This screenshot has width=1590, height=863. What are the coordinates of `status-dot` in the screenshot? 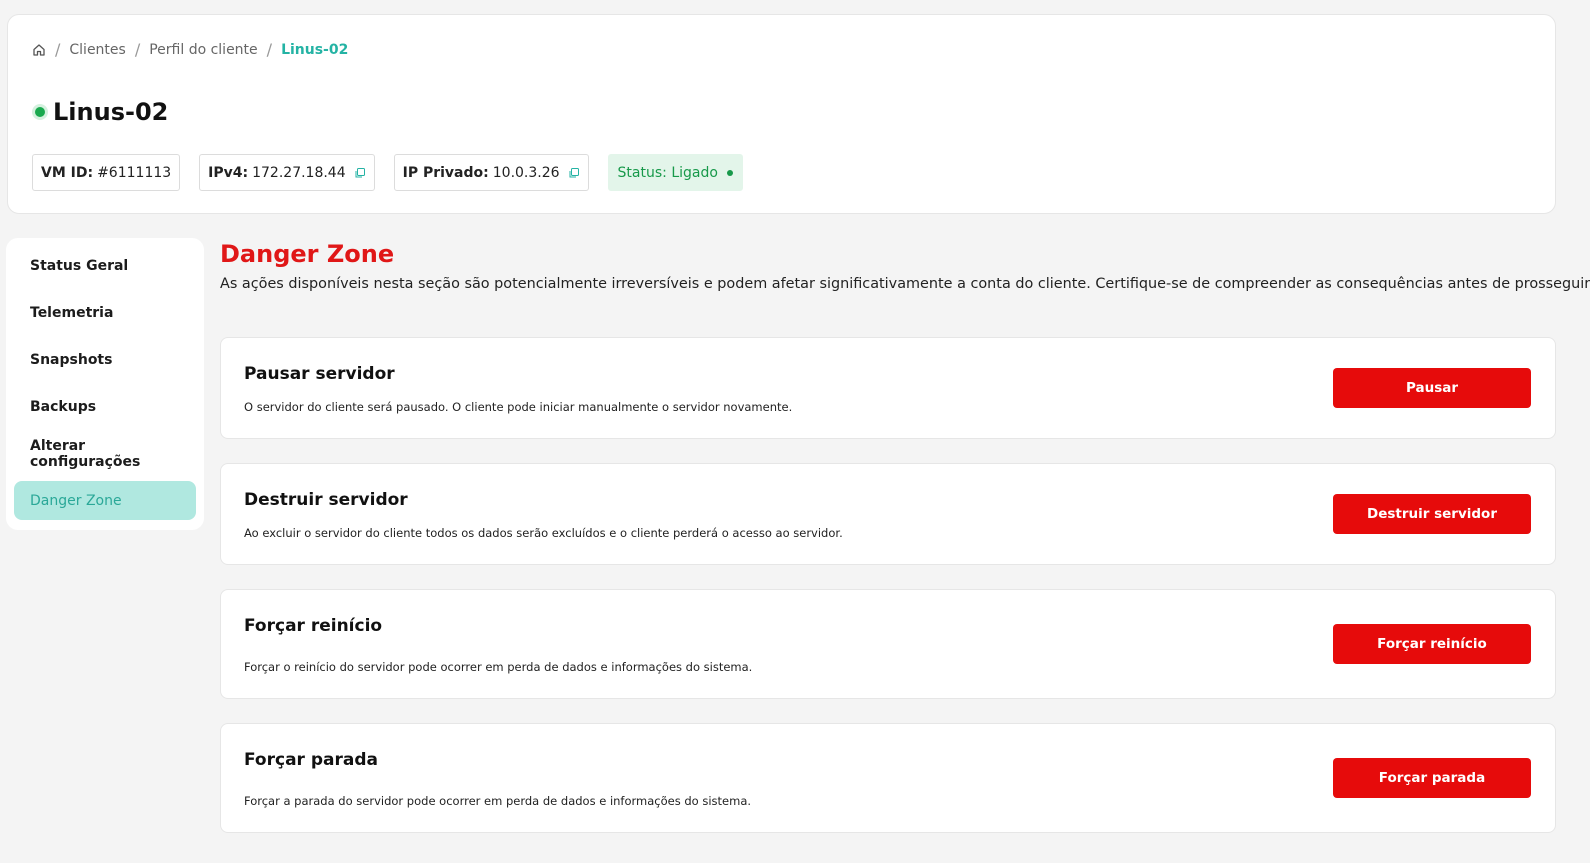 It's located at (40, 112).